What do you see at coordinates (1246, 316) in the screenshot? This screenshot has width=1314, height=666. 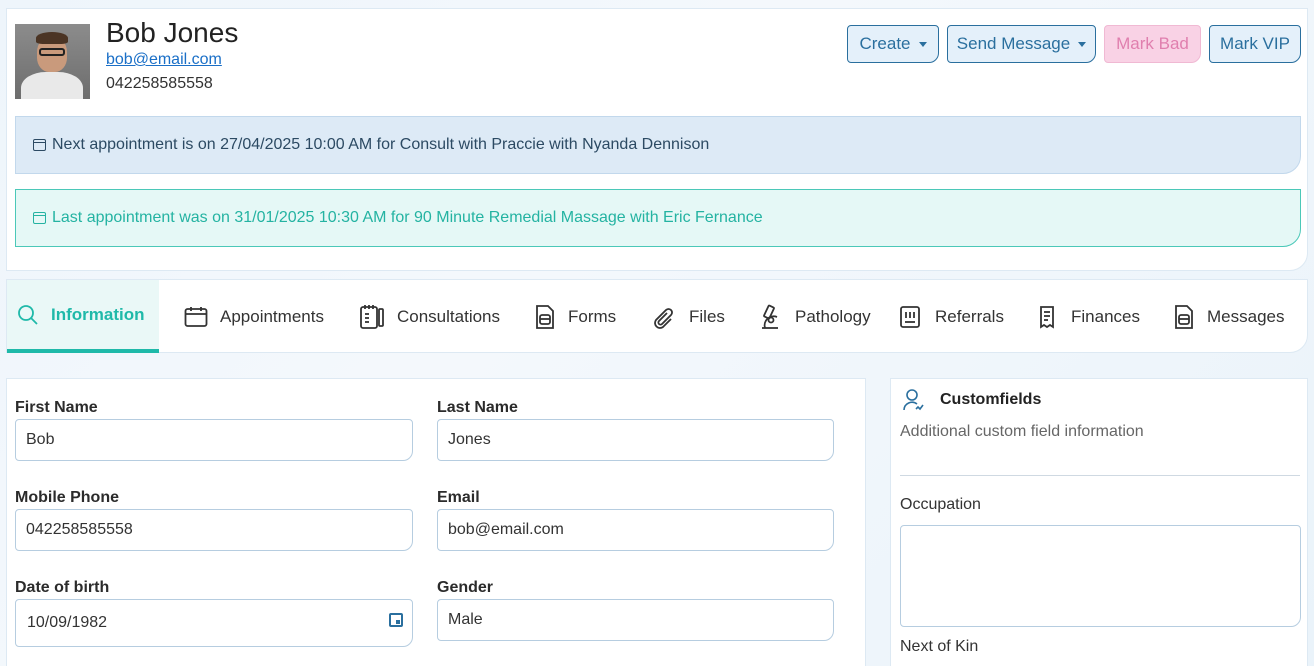 I see `tab-label: Messages` at bounding box center [1246, 316].